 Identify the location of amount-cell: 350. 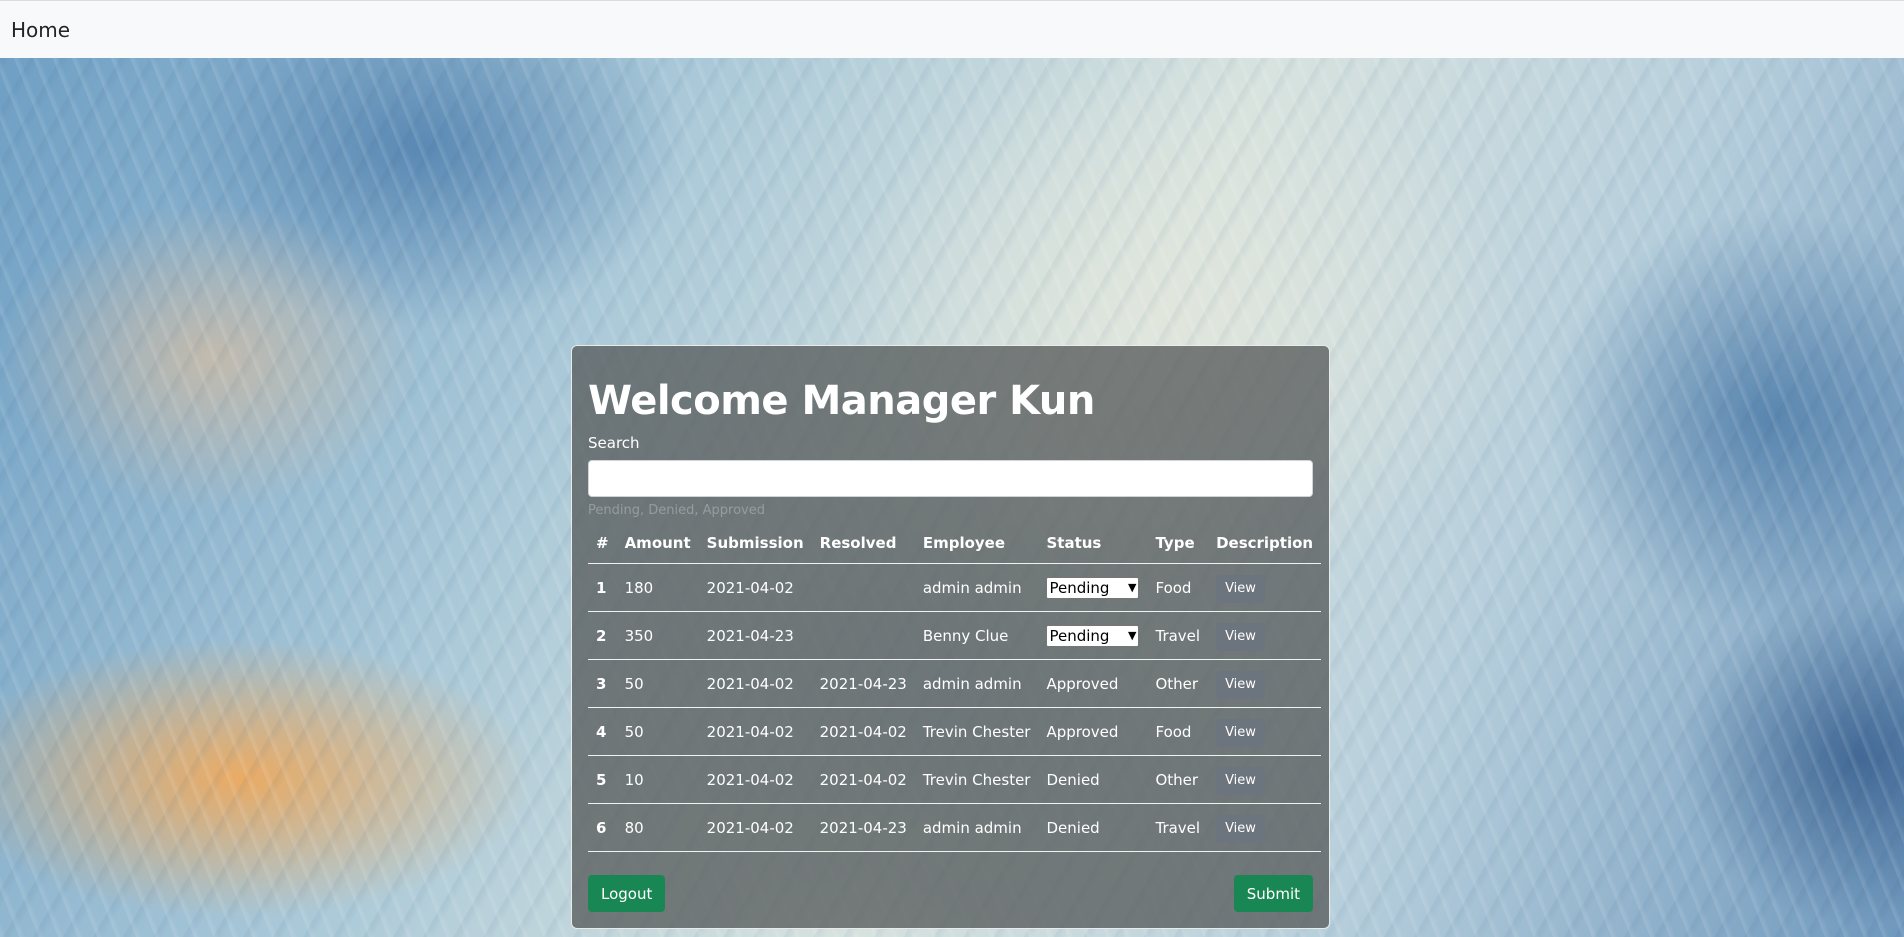
(657, 635).